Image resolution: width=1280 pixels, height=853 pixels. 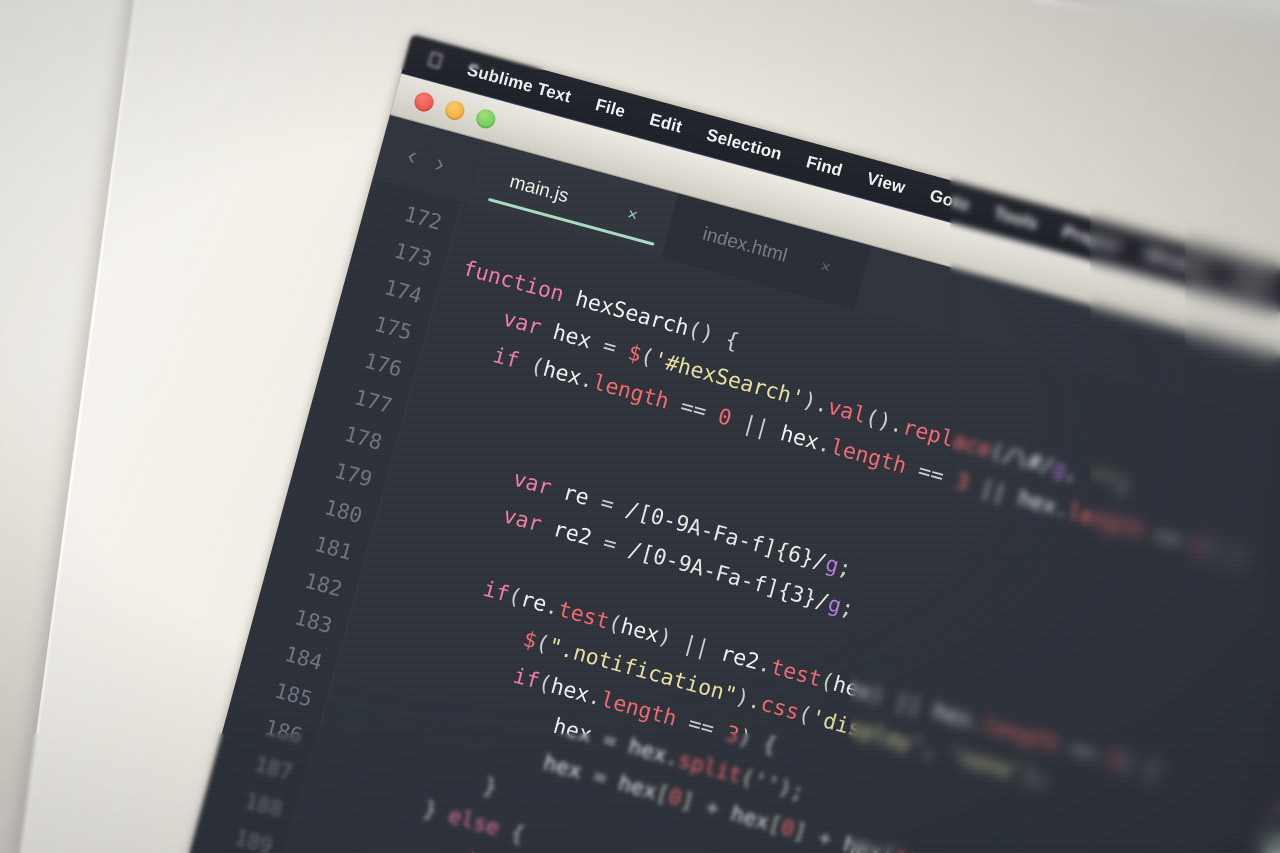 What do you see at coordinates (1271, 848) in the screenshot?
I see `minimap-line` at bounding box center [1271, 848].